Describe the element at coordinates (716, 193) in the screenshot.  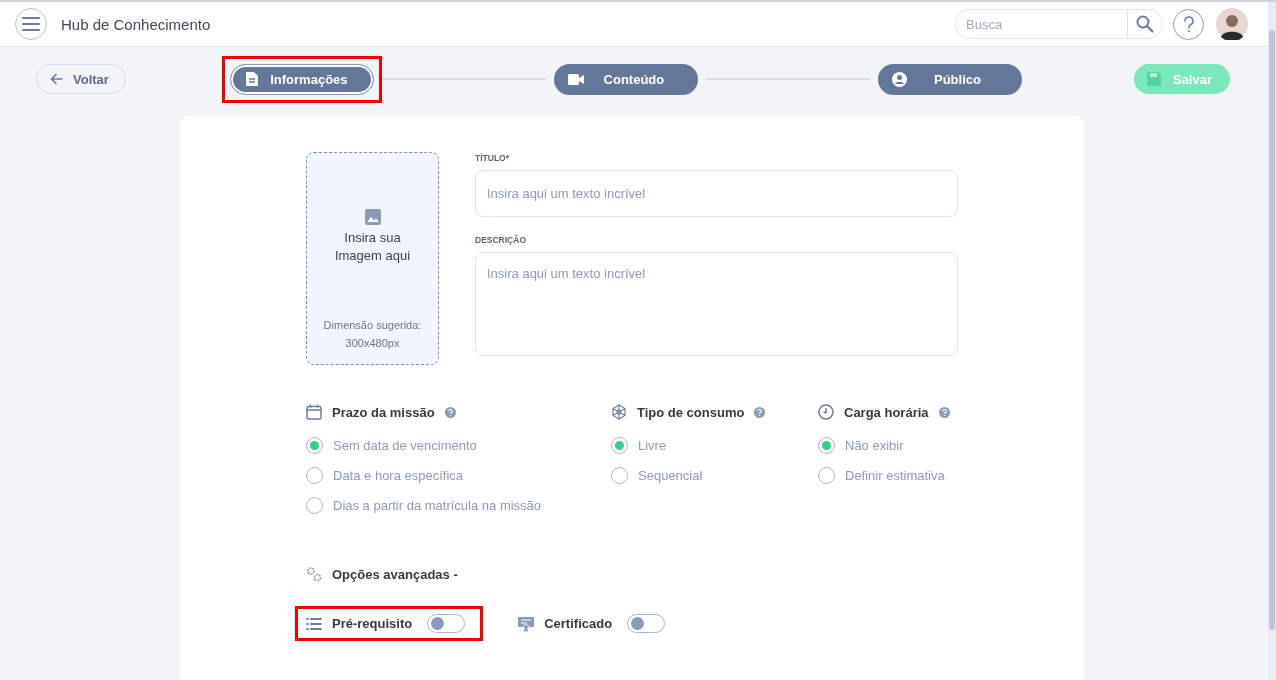
I see `input-field: Insira aqui um texto incrível` at that location.